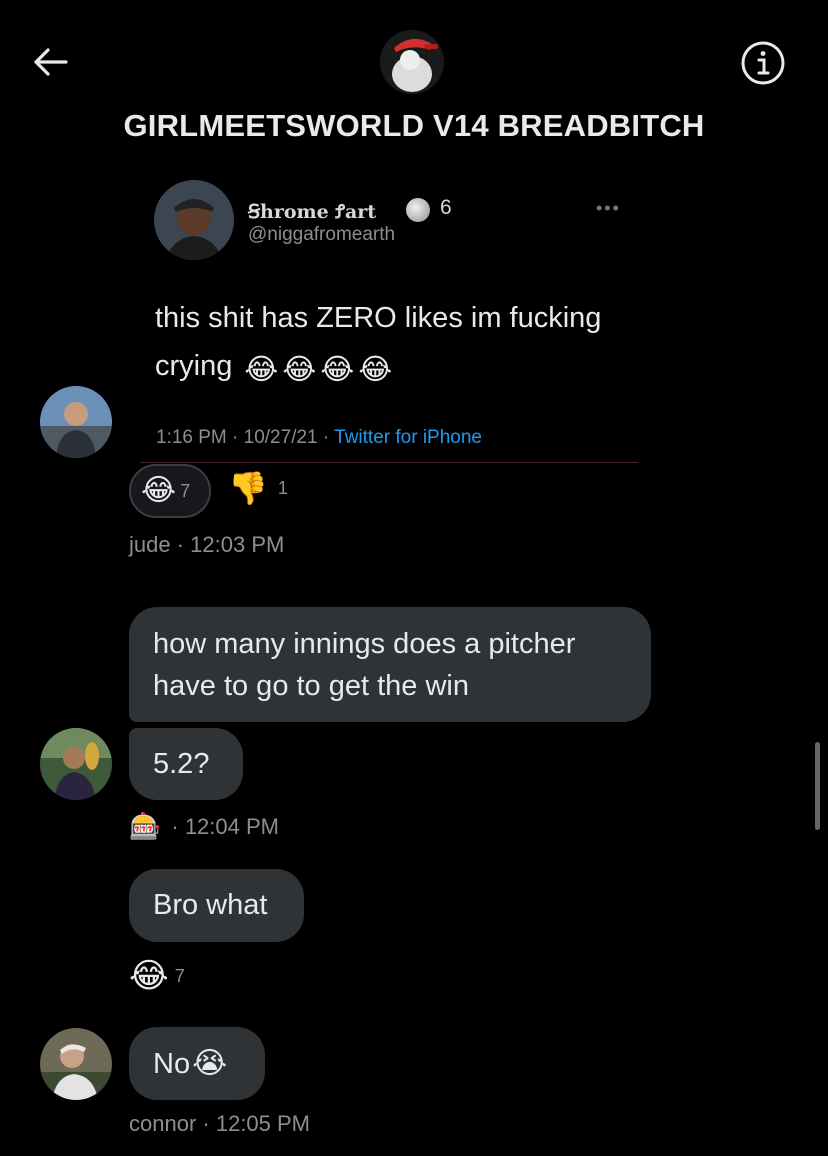  I want to click on sender-name: jude, so click(150, 544).